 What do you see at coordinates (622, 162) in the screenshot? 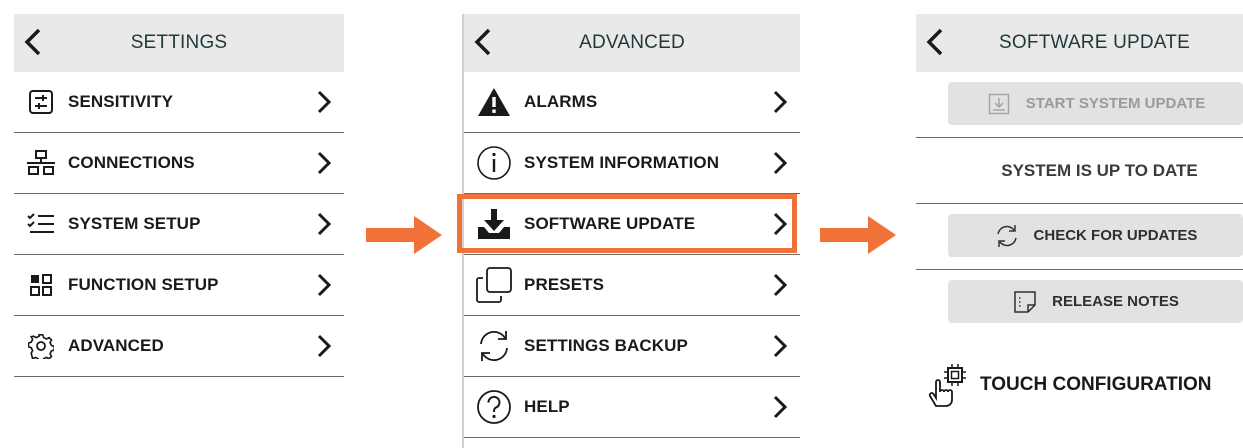
I see `menu-item-label: SYSTEM INFORMATION` at bounding box center [622, 162].